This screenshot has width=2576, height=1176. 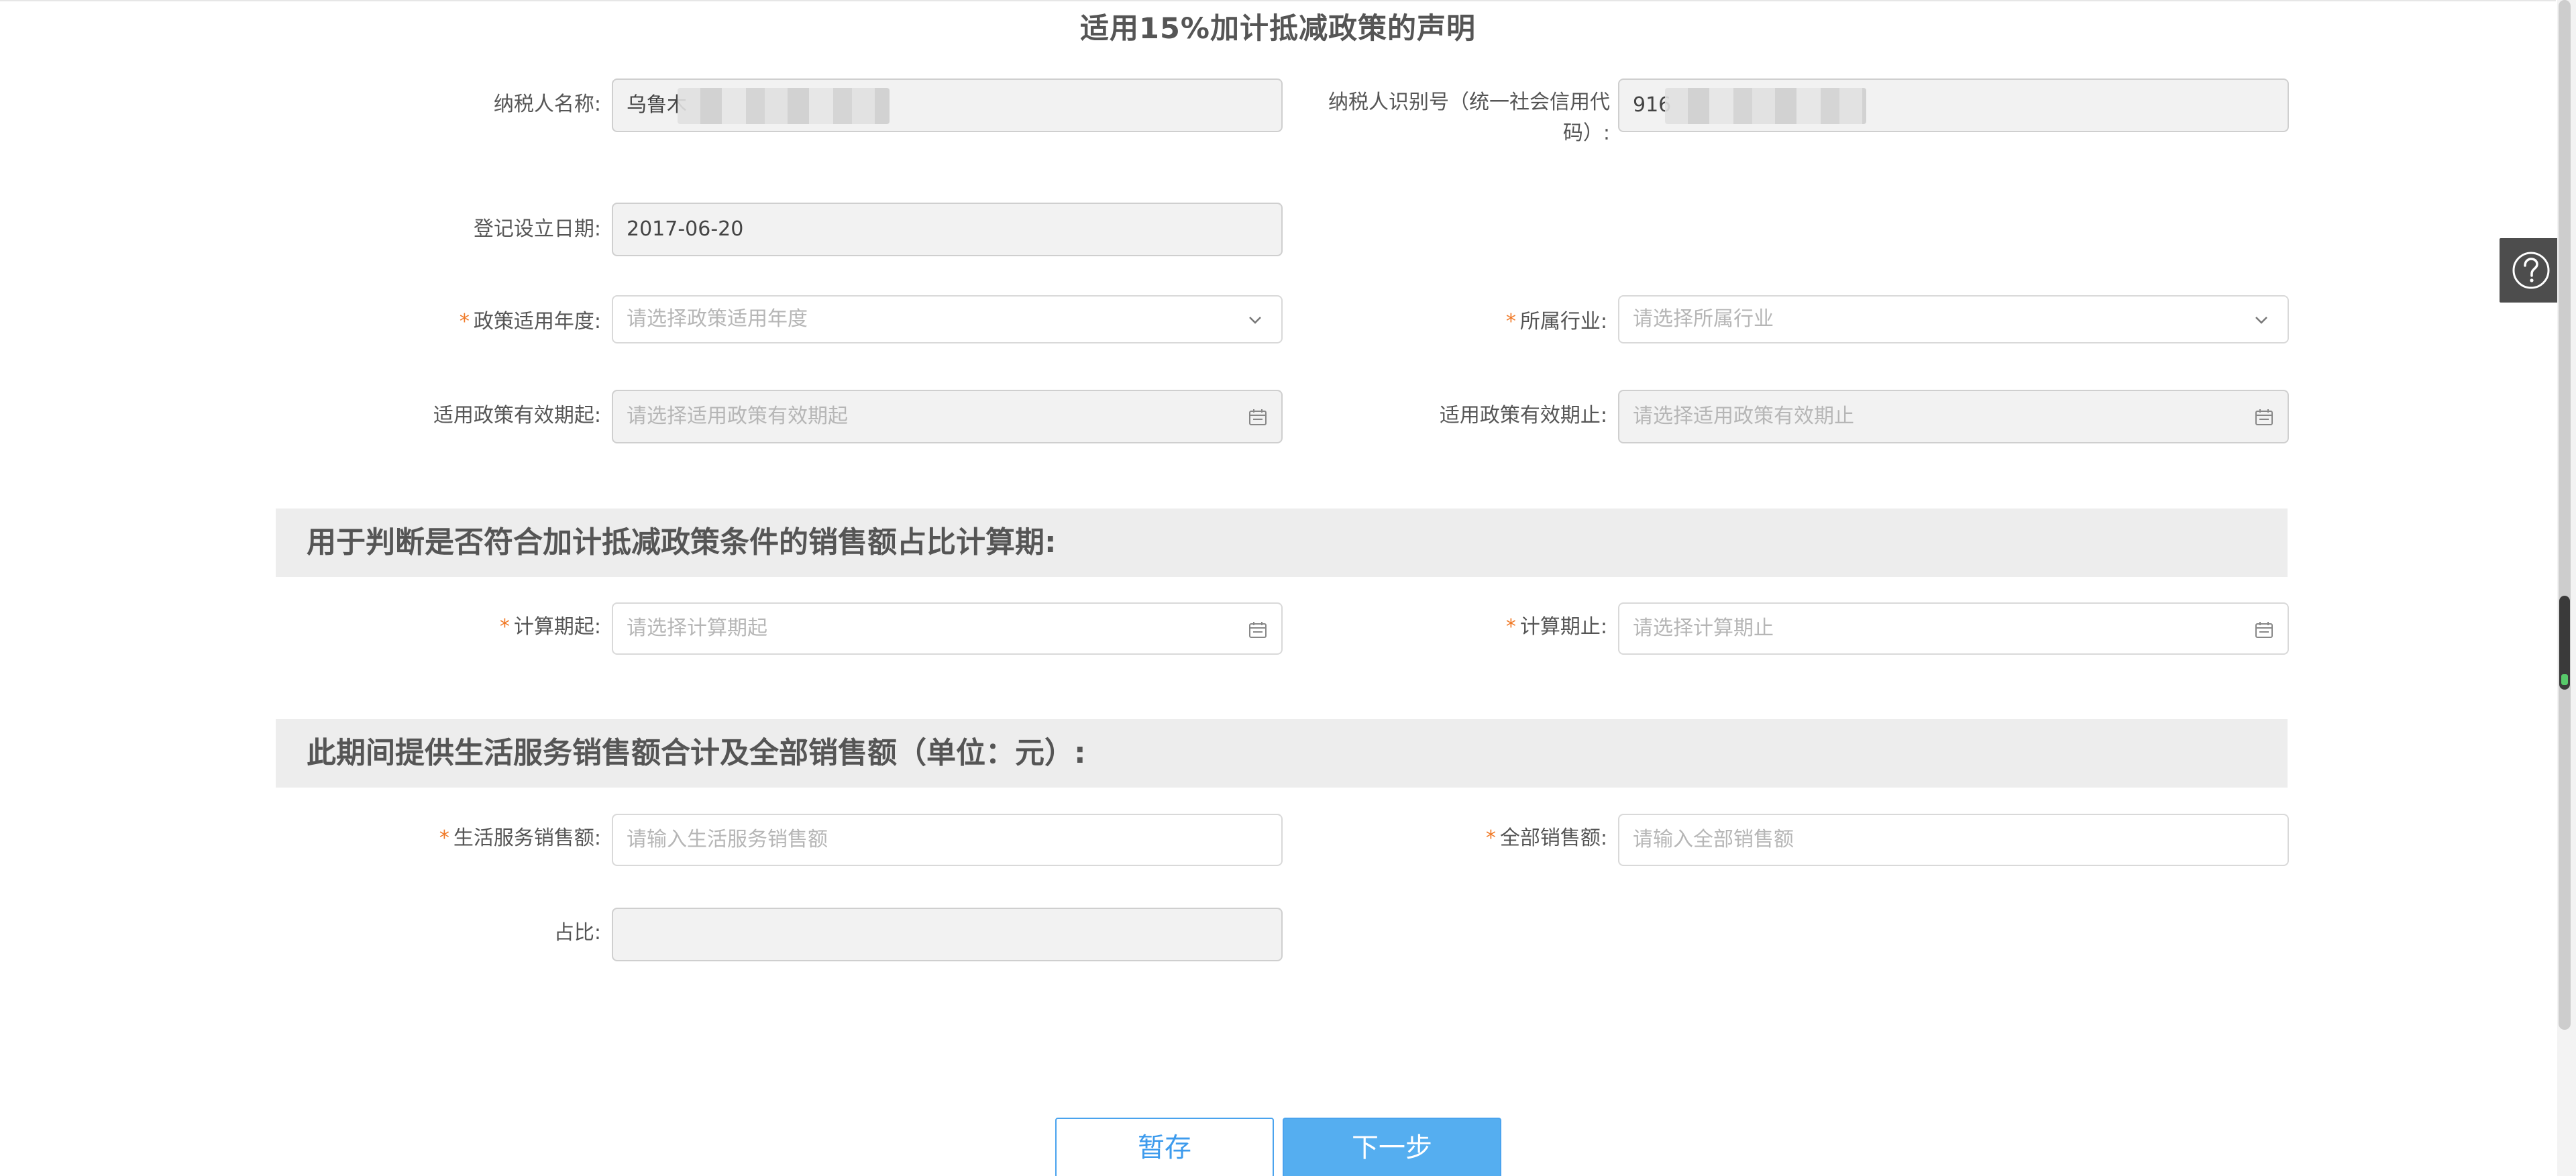 What do you see at coordinates (1392, 1147) in the screenshot?
I see `next-step-button: 下一步` at bounding box center [1392, 1147].